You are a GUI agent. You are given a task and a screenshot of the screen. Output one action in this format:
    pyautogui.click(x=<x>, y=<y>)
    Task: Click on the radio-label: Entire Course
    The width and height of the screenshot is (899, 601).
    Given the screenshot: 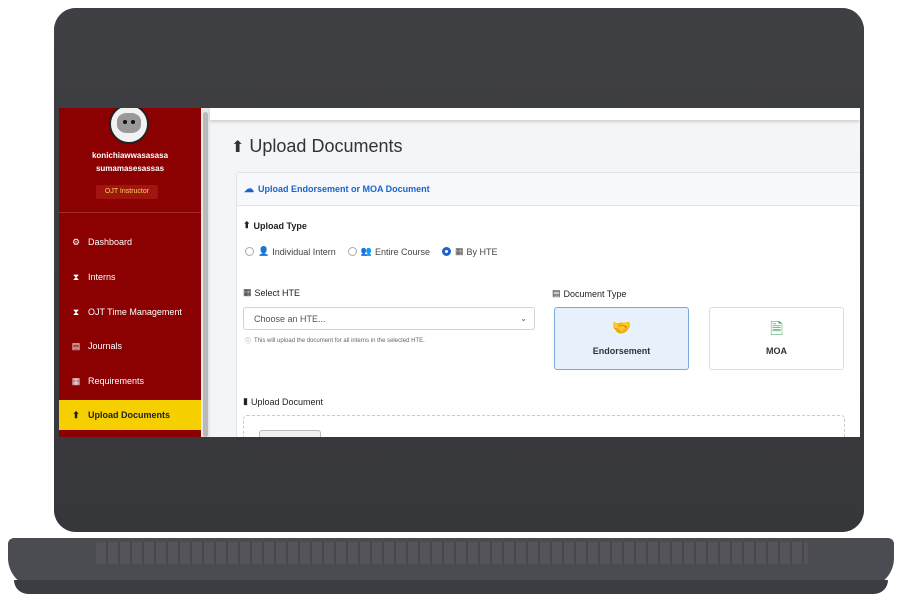 What is the action you would take?
    pyautogui.click(x=402, y=251)
    